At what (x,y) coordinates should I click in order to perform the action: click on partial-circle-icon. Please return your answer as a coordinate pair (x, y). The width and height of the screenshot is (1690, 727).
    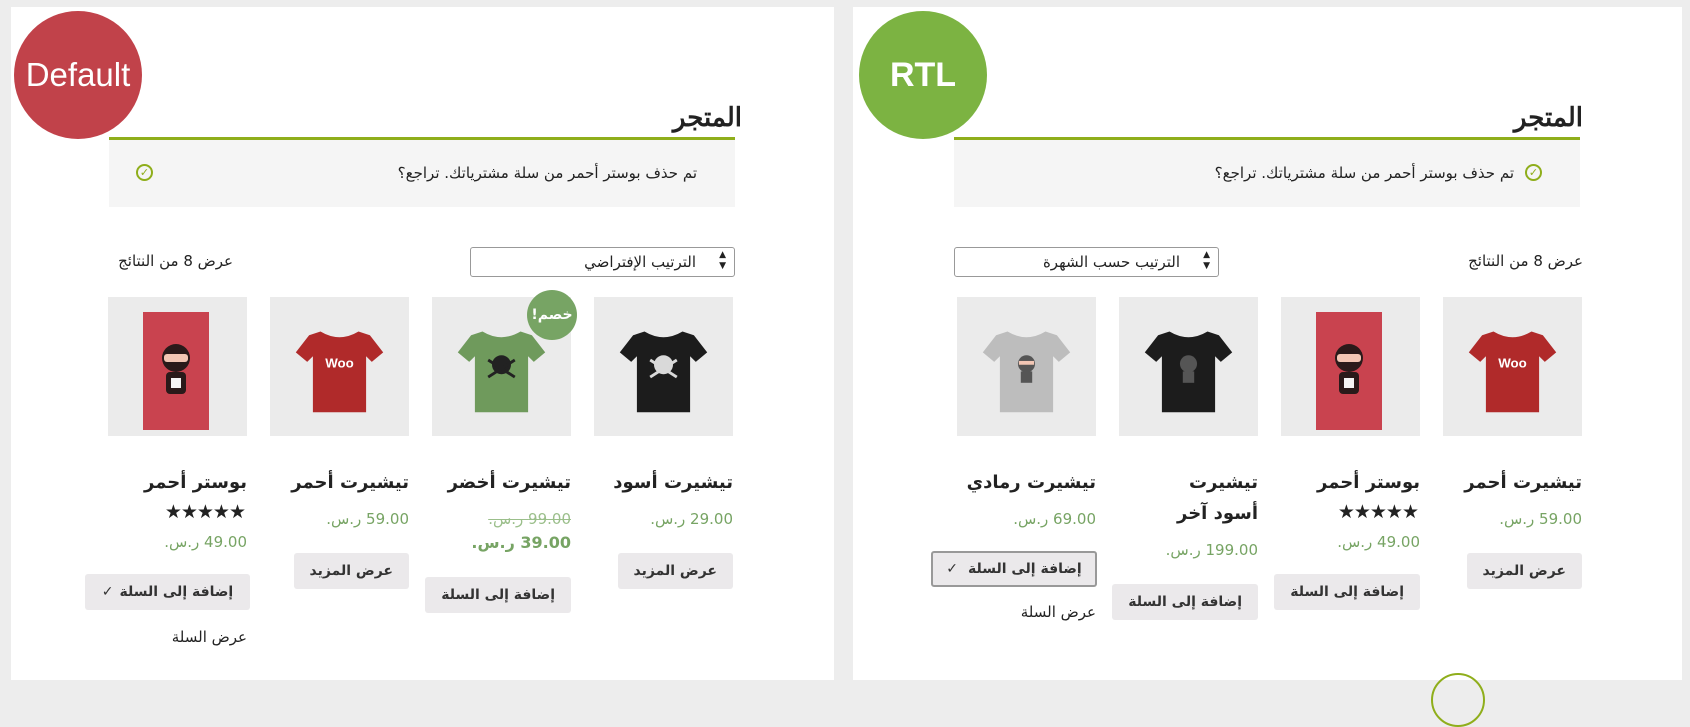
    Looking at the image, I should click on (1458, 700).